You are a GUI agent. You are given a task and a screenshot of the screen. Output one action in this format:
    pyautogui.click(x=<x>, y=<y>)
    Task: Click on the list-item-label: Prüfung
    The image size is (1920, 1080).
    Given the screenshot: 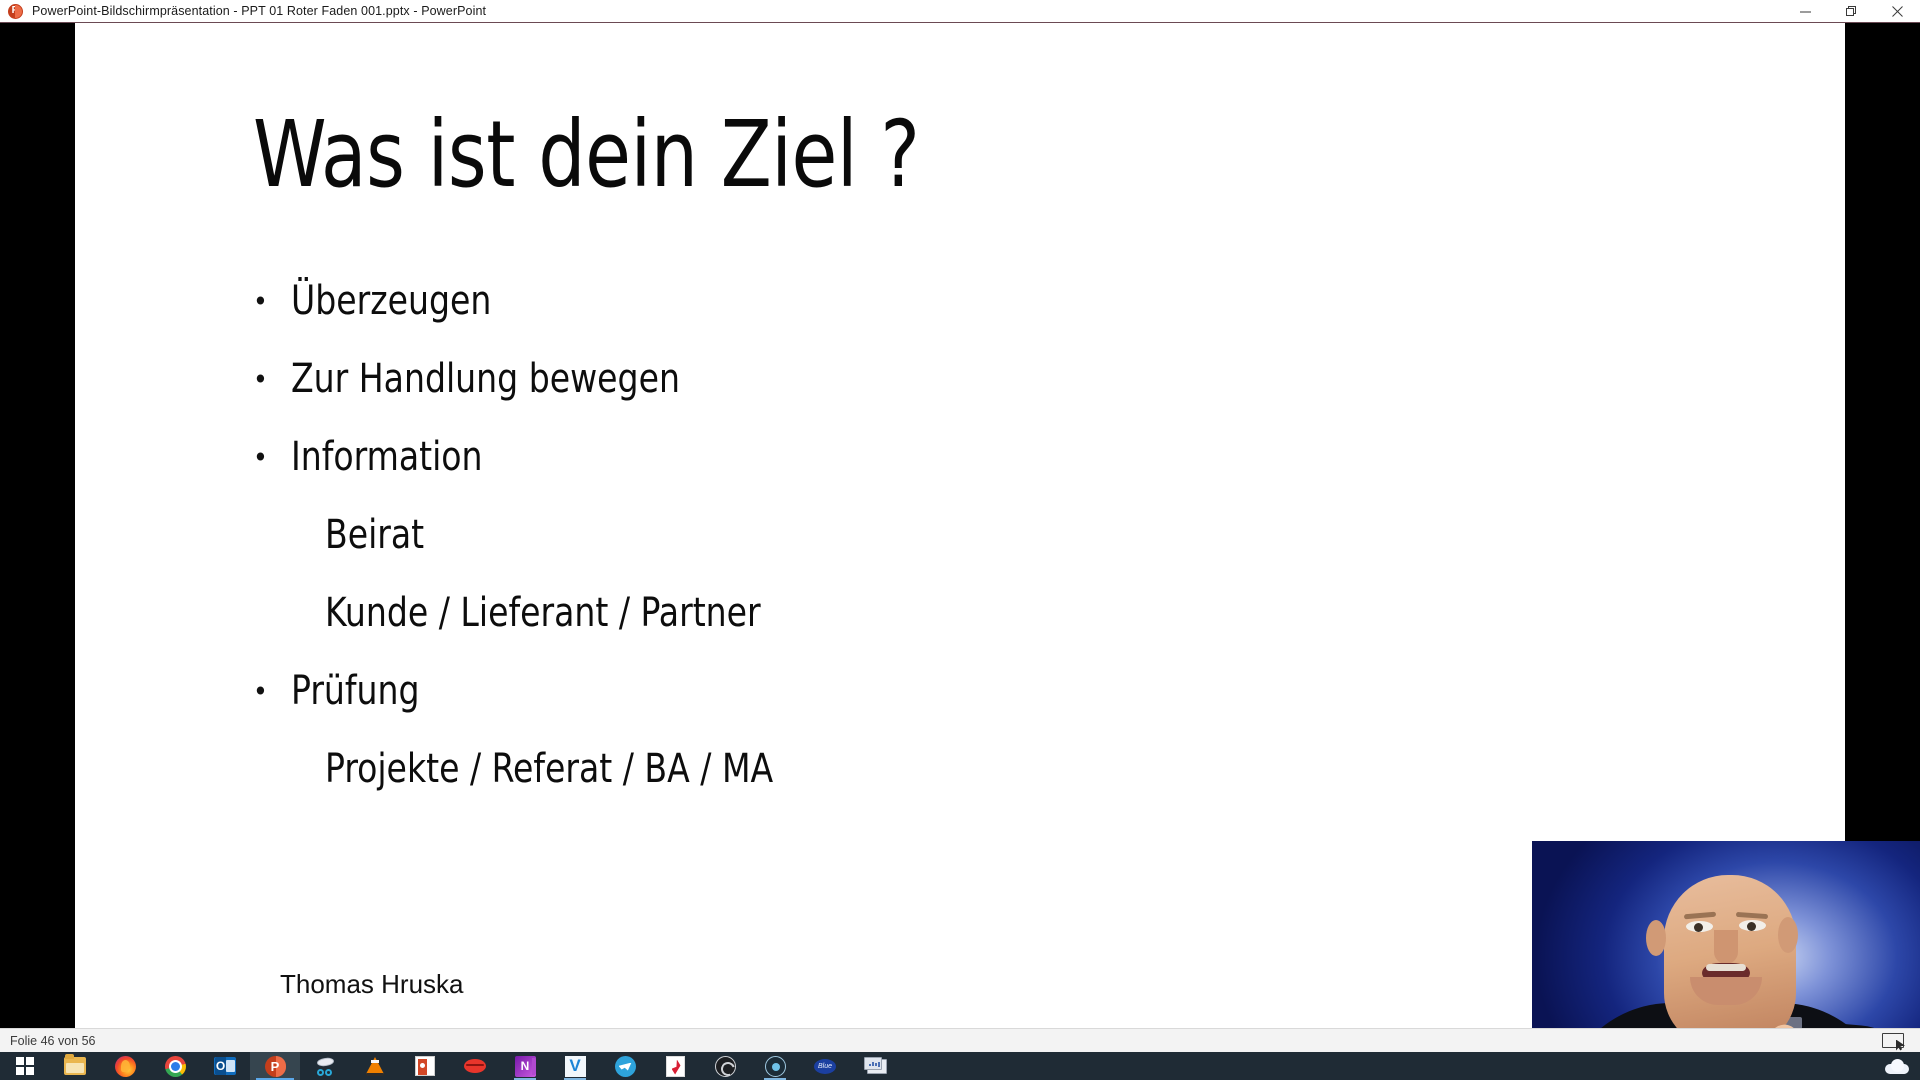 What is the action you would take?
    pyautogui.click(x=355, y=691)
    